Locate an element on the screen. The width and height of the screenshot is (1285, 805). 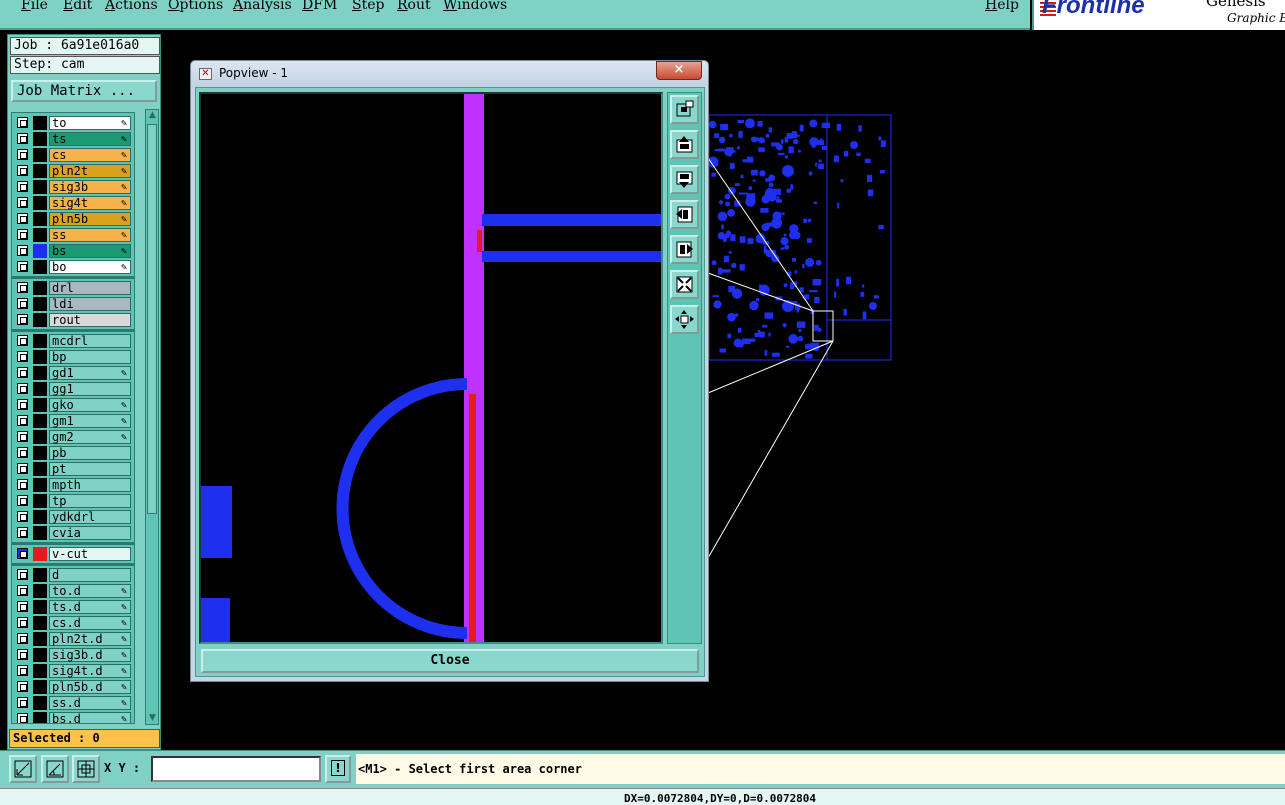
xy-input is located at coordinates (236, 769).